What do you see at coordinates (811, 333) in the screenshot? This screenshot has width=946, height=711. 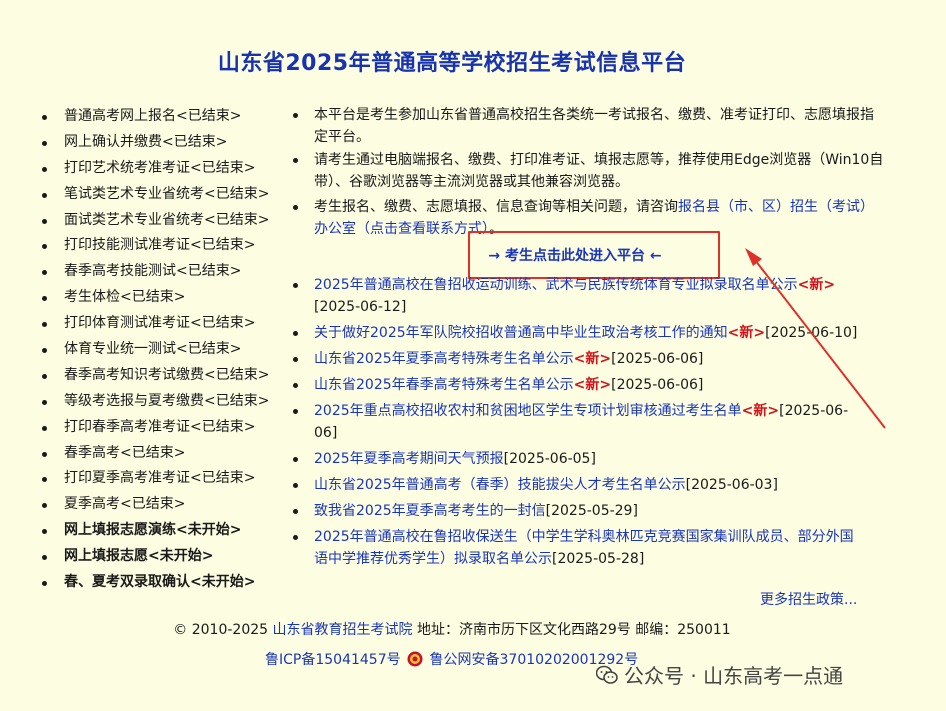 I see `news-date: [2025-06-10]` at bounding box center [811, 333].